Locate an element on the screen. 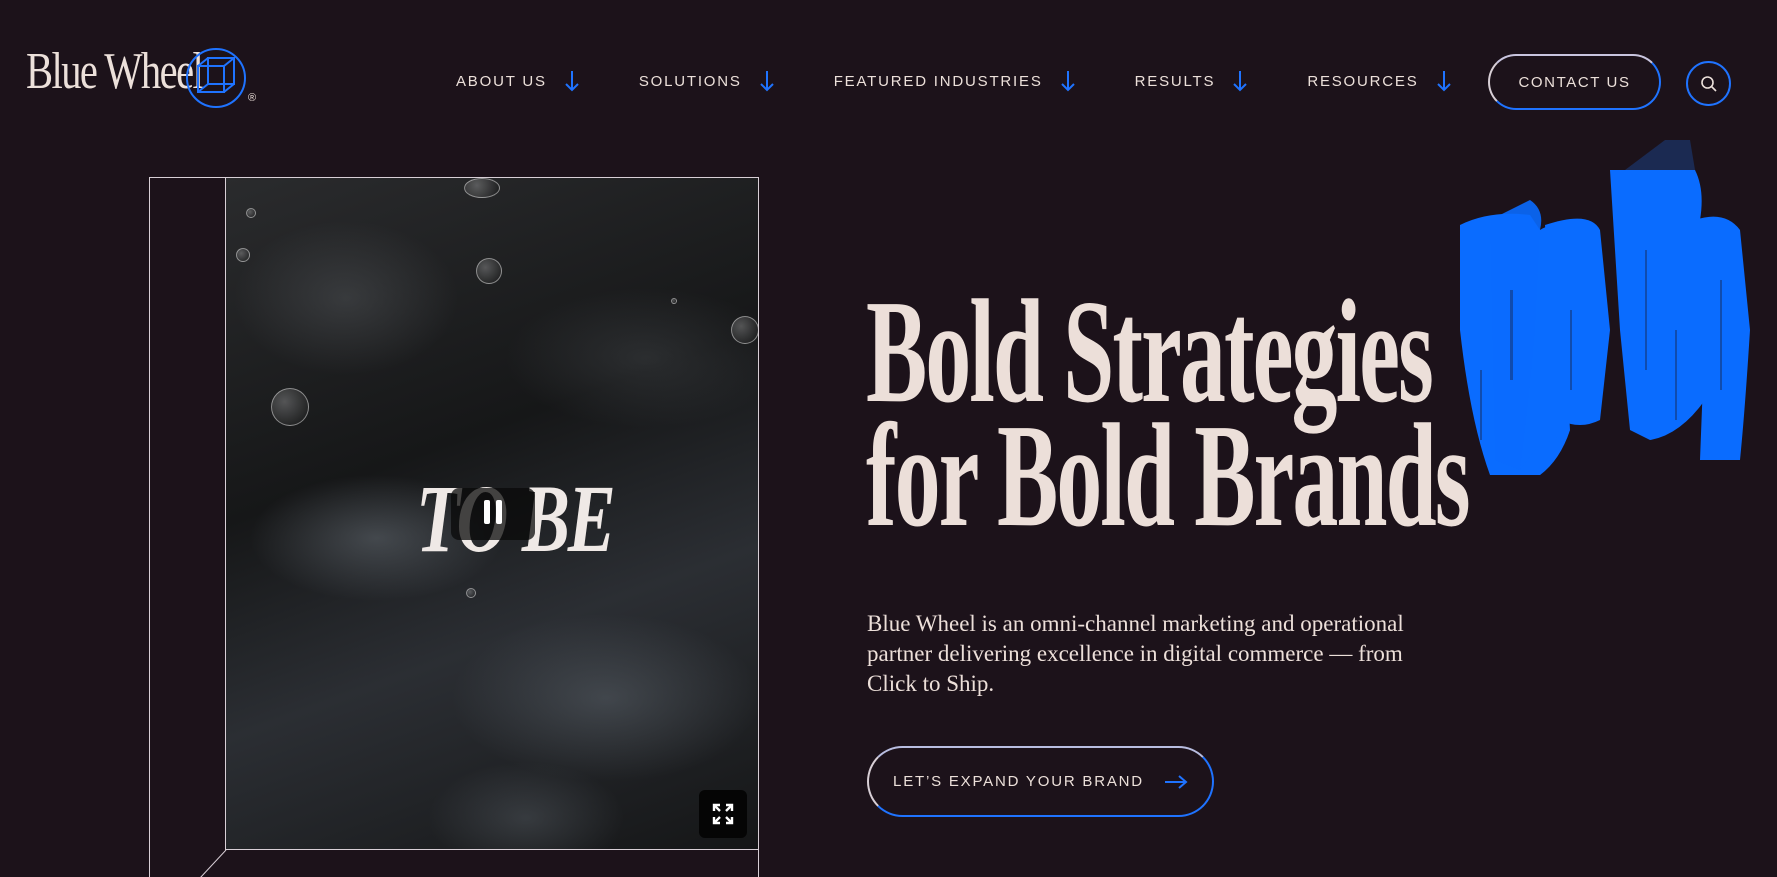 Image resolution: width=1777 pixels, height=877 pixels. nav-item-label: FEATURED INDUSTRIES is located at coordinates (938, 81).